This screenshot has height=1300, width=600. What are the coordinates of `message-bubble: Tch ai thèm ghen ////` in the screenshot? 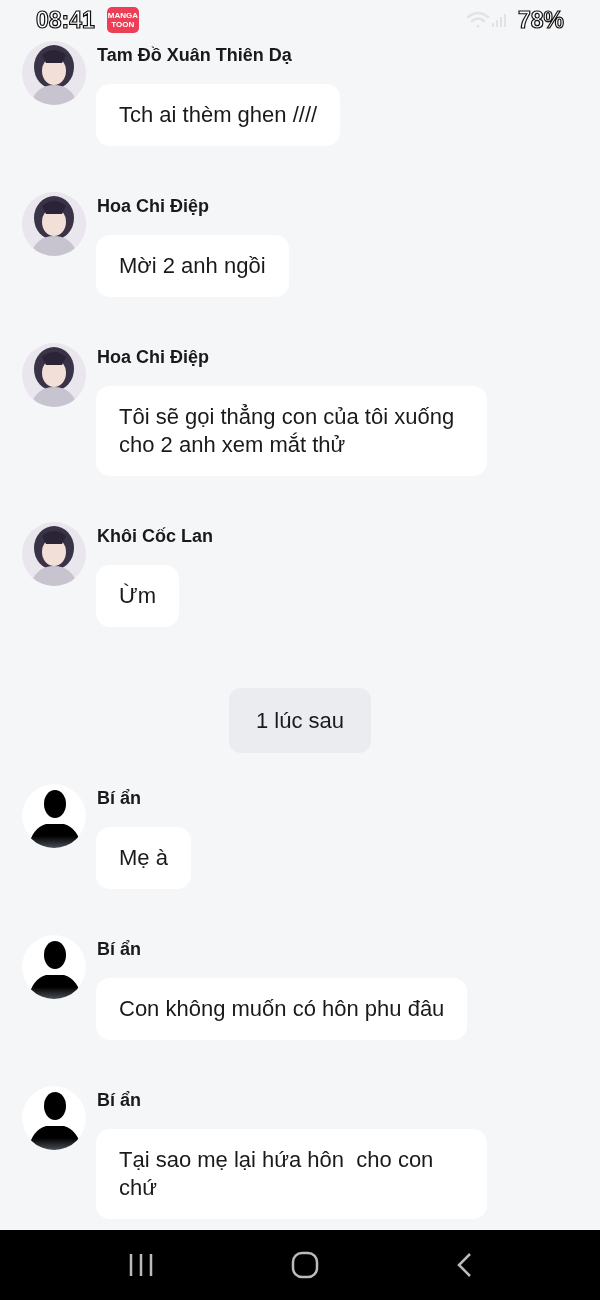 It's located at (218, 115).